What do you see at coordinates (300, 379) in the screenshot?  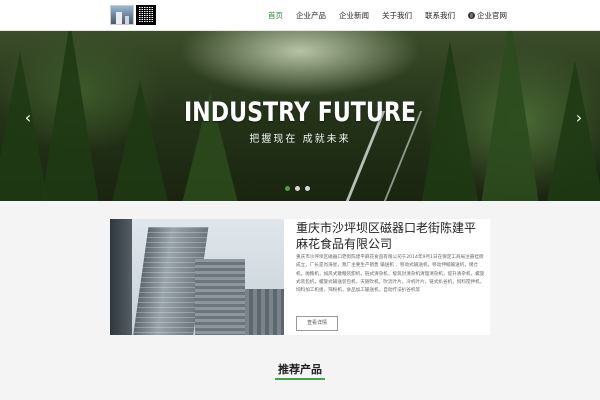 I see `section-title-underline` at bounding box center [300, 379].